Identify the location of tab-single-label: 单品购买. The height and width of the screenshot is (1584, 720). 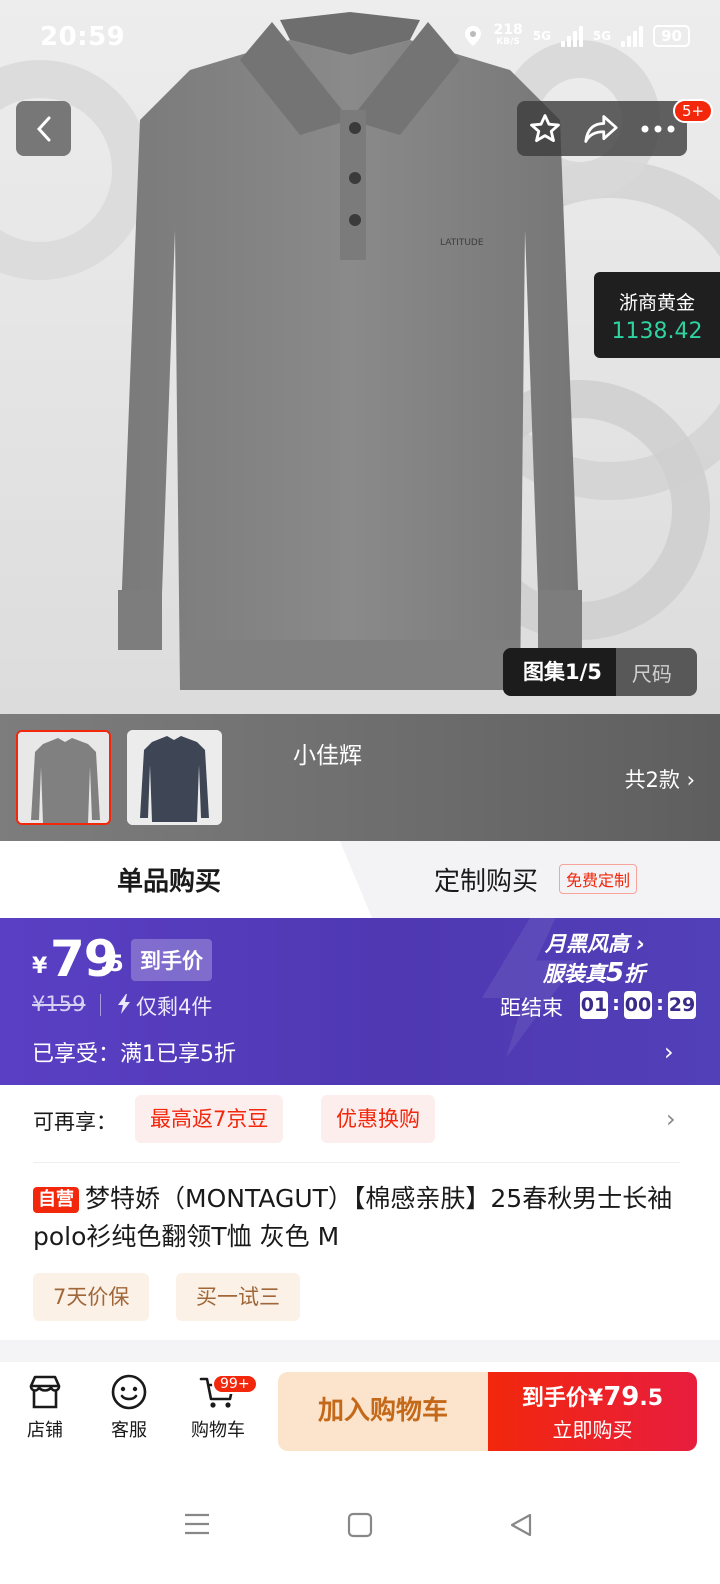
(169, 882).